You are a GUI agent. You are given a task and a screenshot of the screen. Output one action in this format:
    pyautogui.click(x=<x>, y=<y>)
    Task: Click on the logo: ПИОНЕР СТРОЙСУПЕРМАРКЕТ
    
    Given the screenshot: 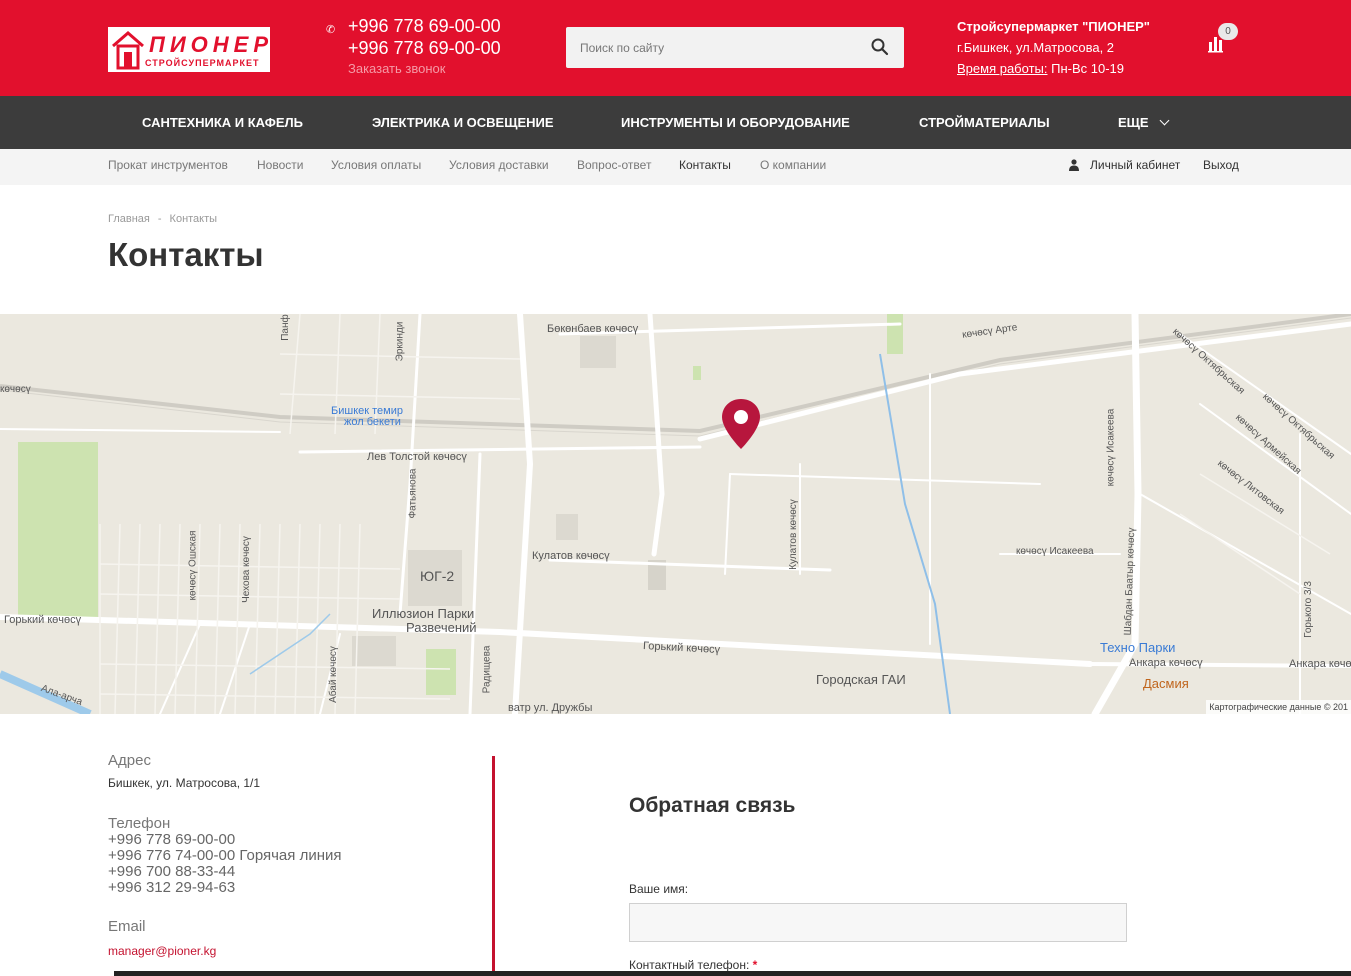 What is the action you would take?
    pyautogui.click(x=189, y=49)
    